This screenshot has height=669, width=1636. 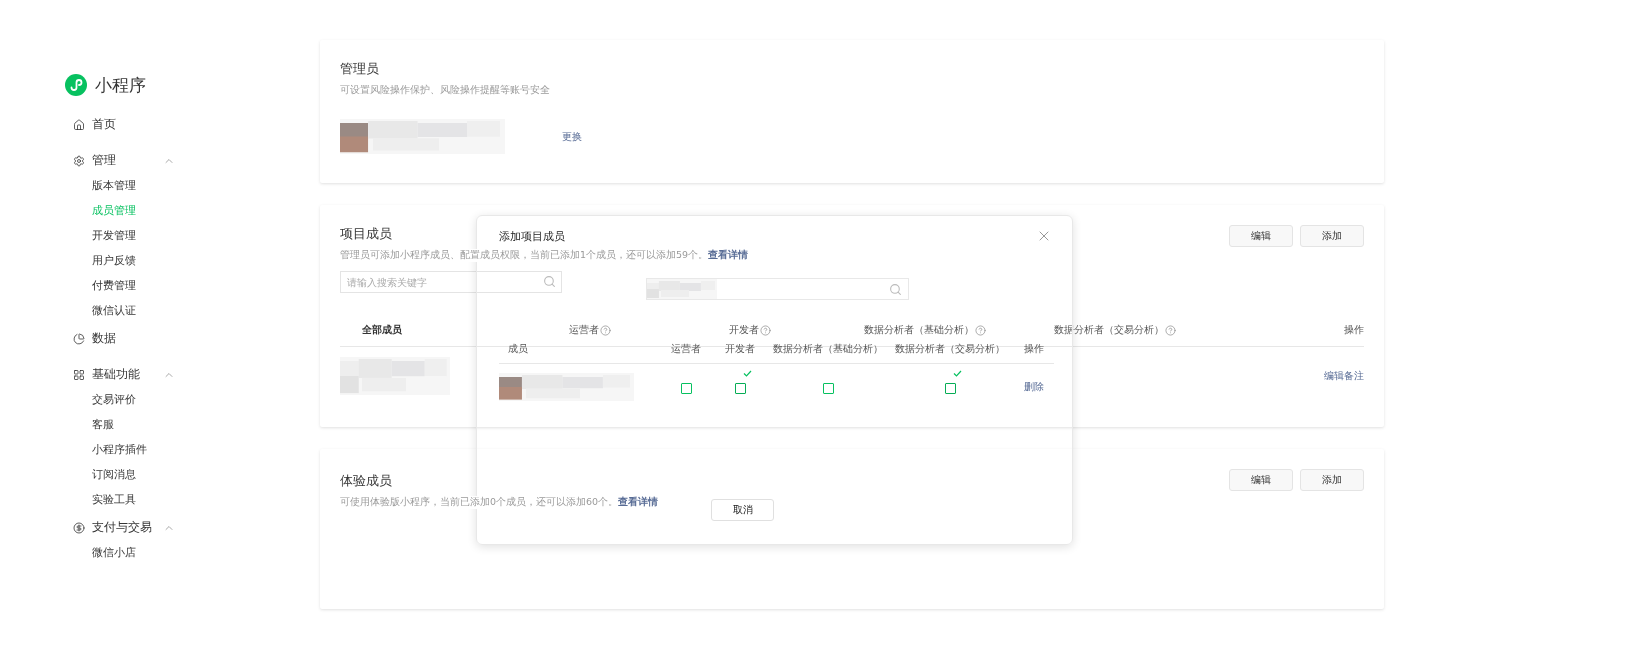 What do you see at coordinates (950, 349) in the screenshot?
I see `column-header: 数据分析者（交易分析）` at bounding box center [950, 349].